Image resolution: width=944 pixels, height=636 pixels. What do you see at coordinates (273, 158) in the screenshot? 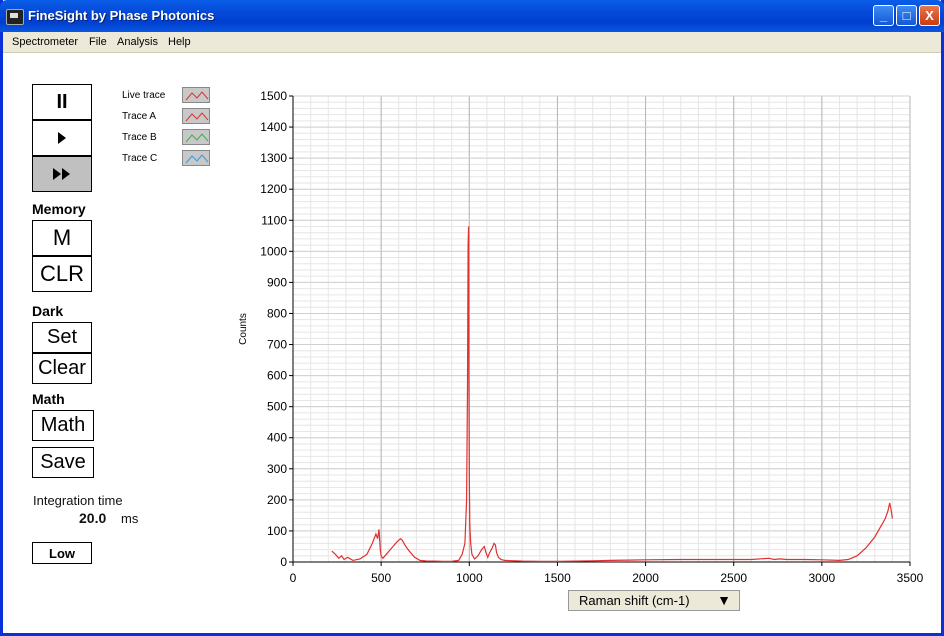
I see `y-tick-label: 1300` at bounding box center [273, 158].